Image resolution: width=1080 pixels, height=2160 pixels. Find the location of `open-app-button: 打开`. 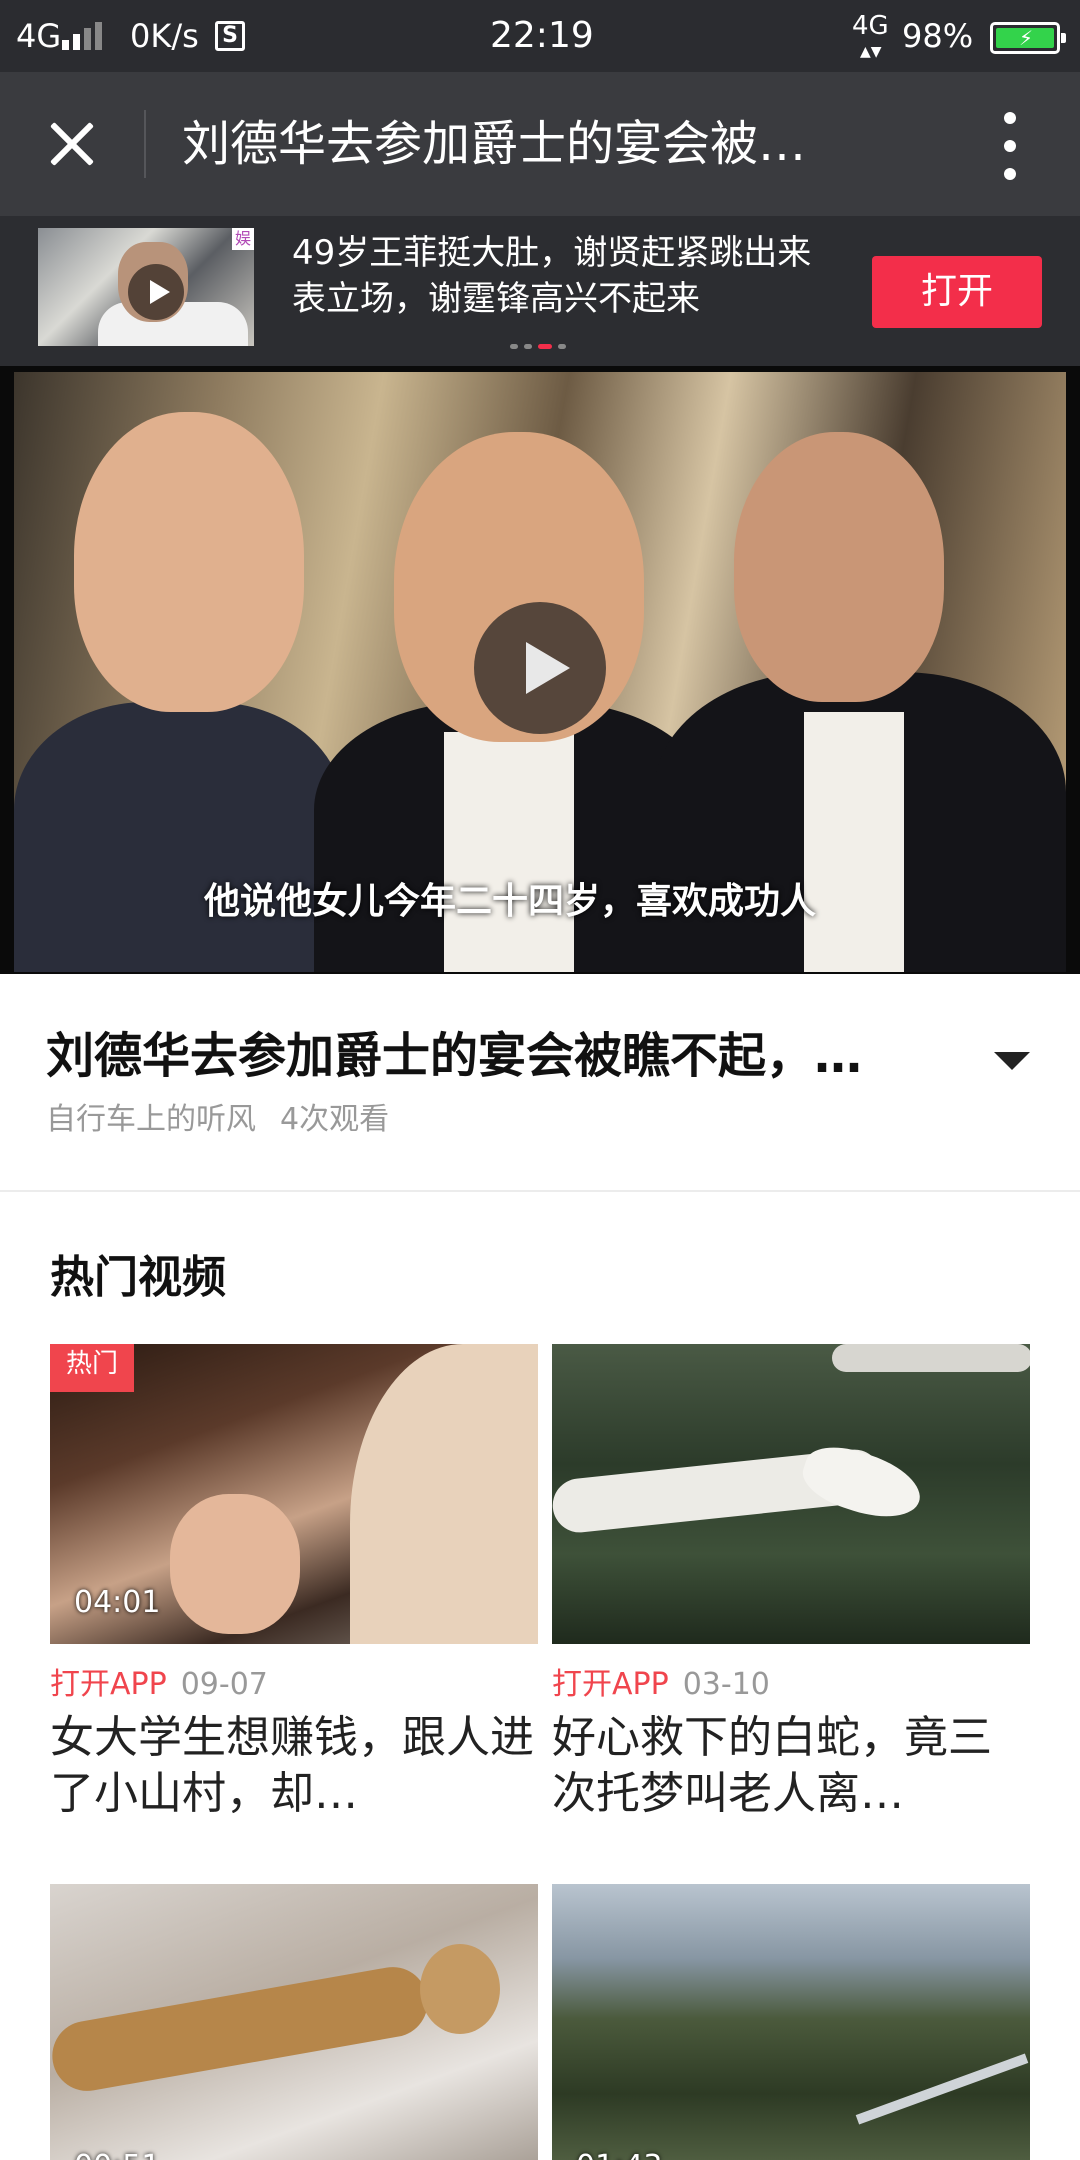

open-app-button: 打开 is located at coordinates (957, 292).